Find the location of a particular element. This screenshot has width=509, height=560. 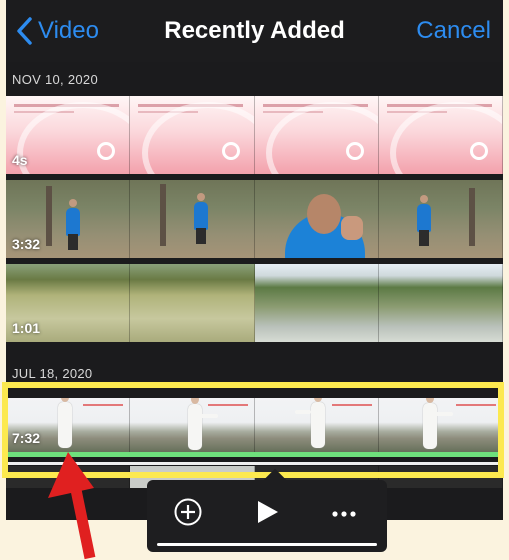

play-icon is located at coordinates (268, 512).